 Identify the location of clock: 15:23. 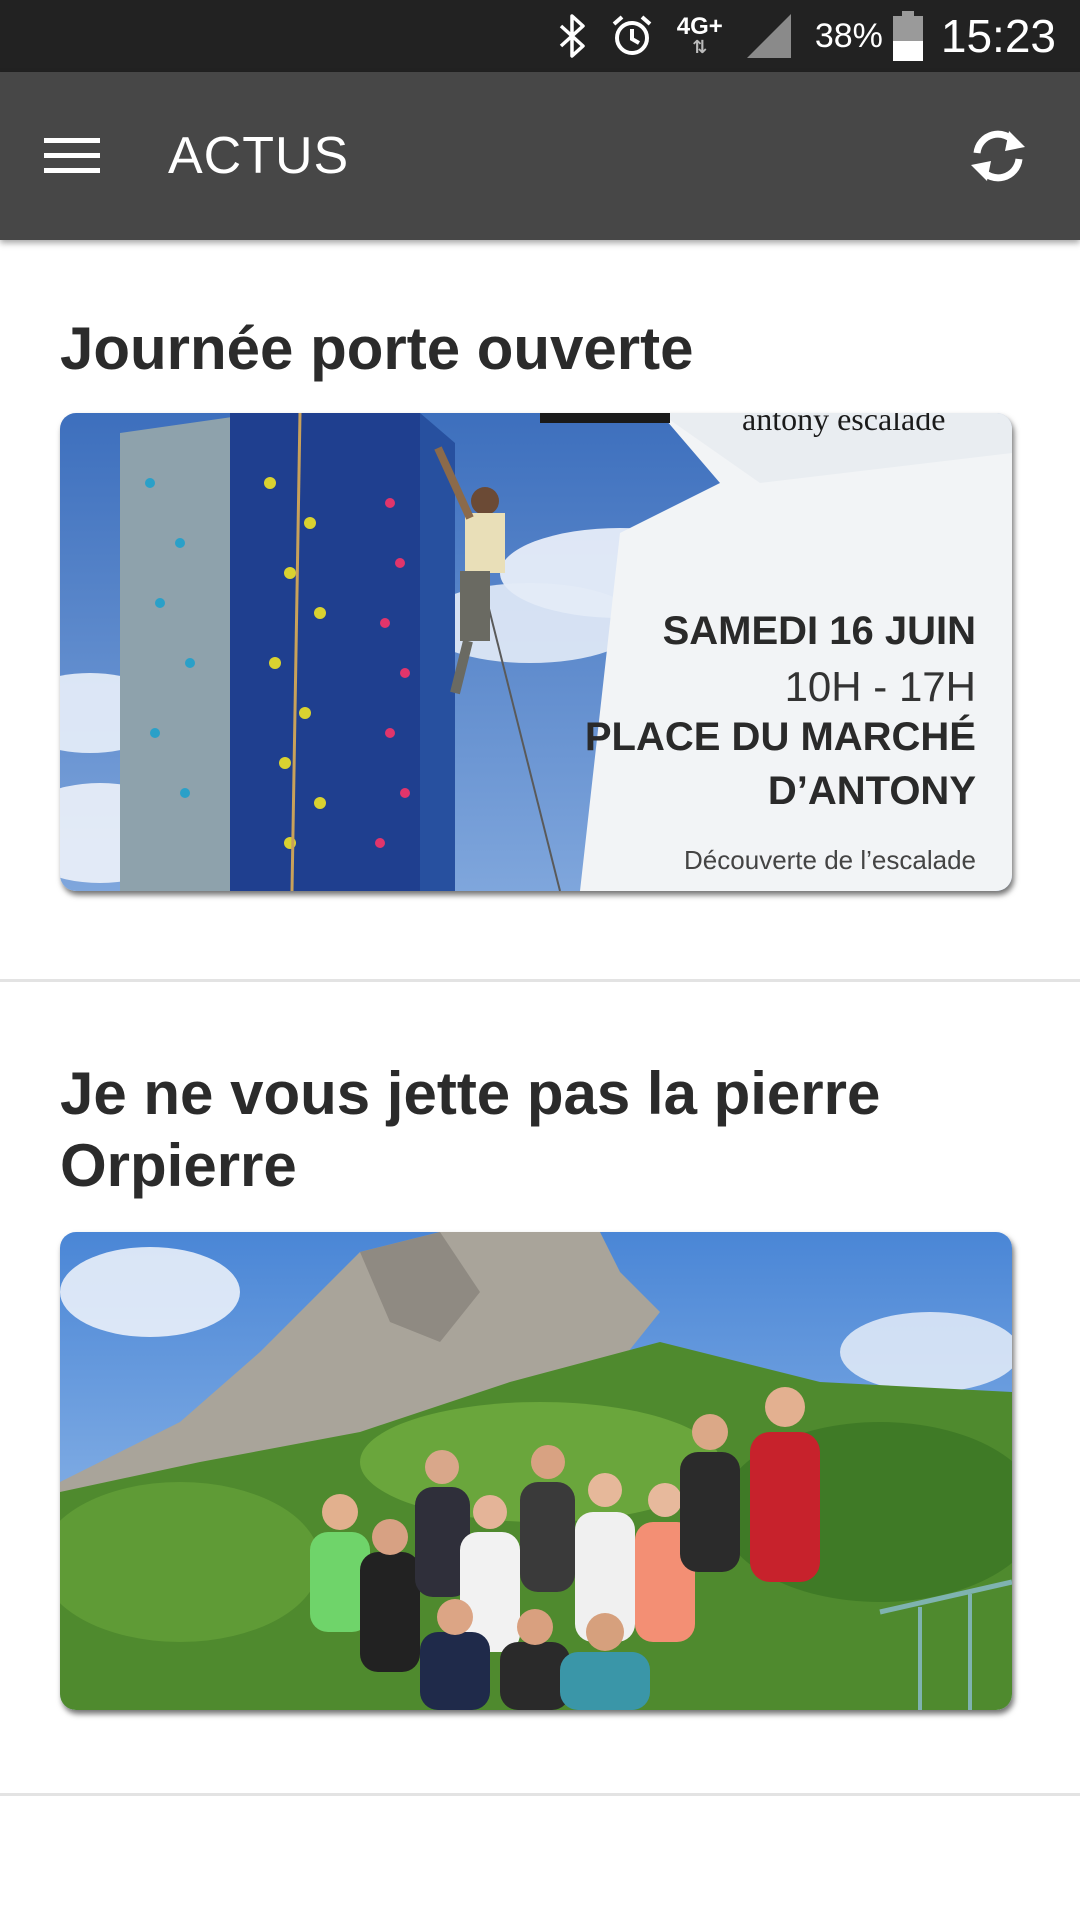
(998, 36).